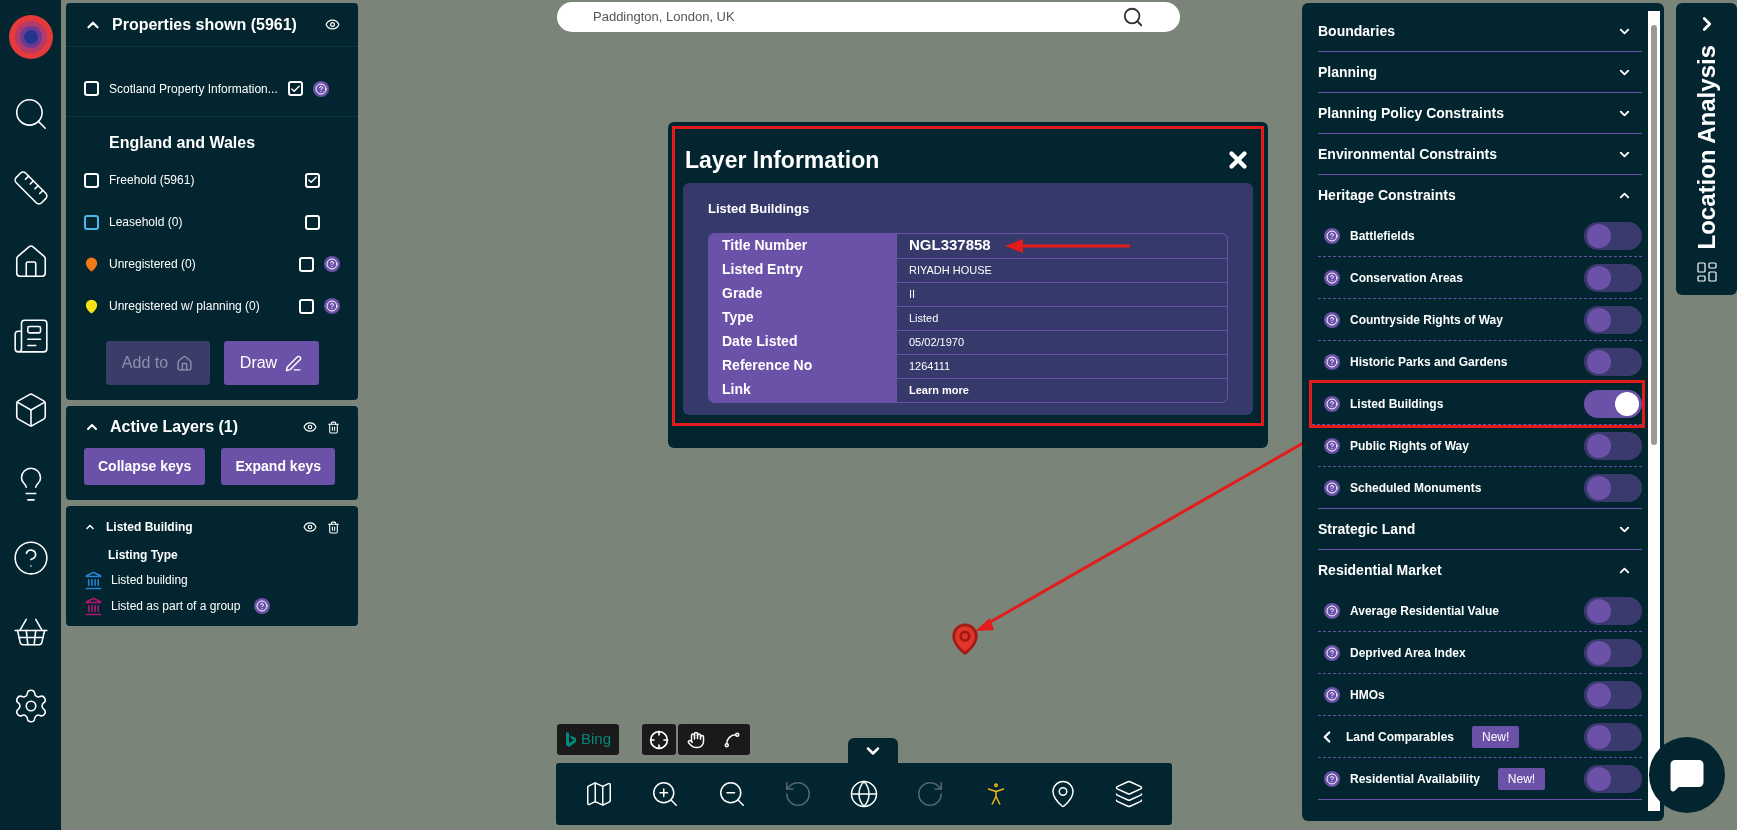 The height and width of the screenshot is (830, 1737). What do you see at coordinates (1356, 31) in the screenshot?
I see `group-title: Boundaries` at bounding box center [1356, 31].